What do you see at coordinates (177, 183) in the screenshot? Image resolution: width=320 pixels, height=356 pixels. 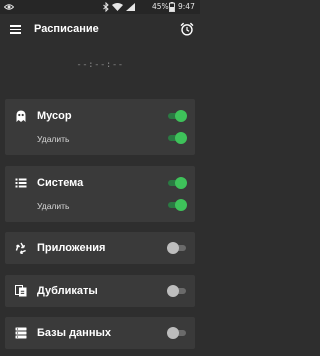 I see `system-toggle` at bounding box center [177, 183].